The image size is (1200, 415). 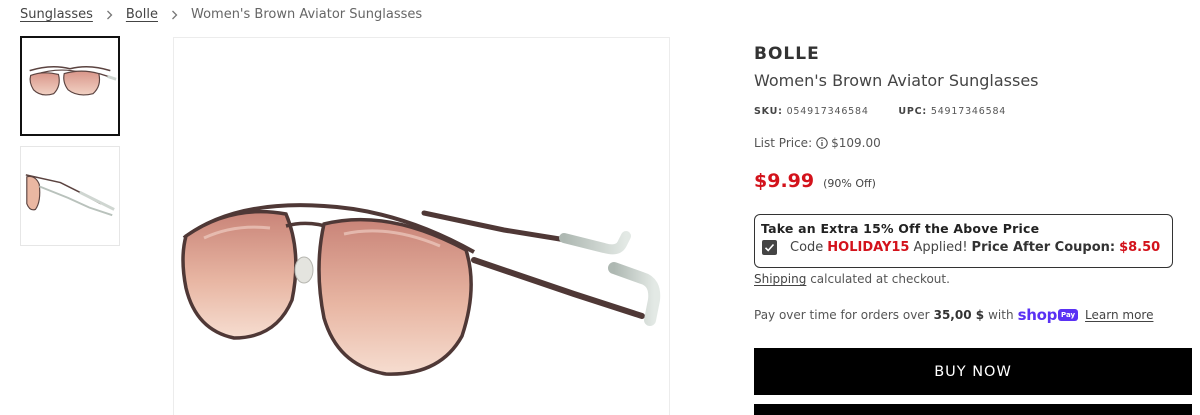 I want to click on breadcrumb-link-sunglasses: Sunglasses, so click(x=56, y=14).